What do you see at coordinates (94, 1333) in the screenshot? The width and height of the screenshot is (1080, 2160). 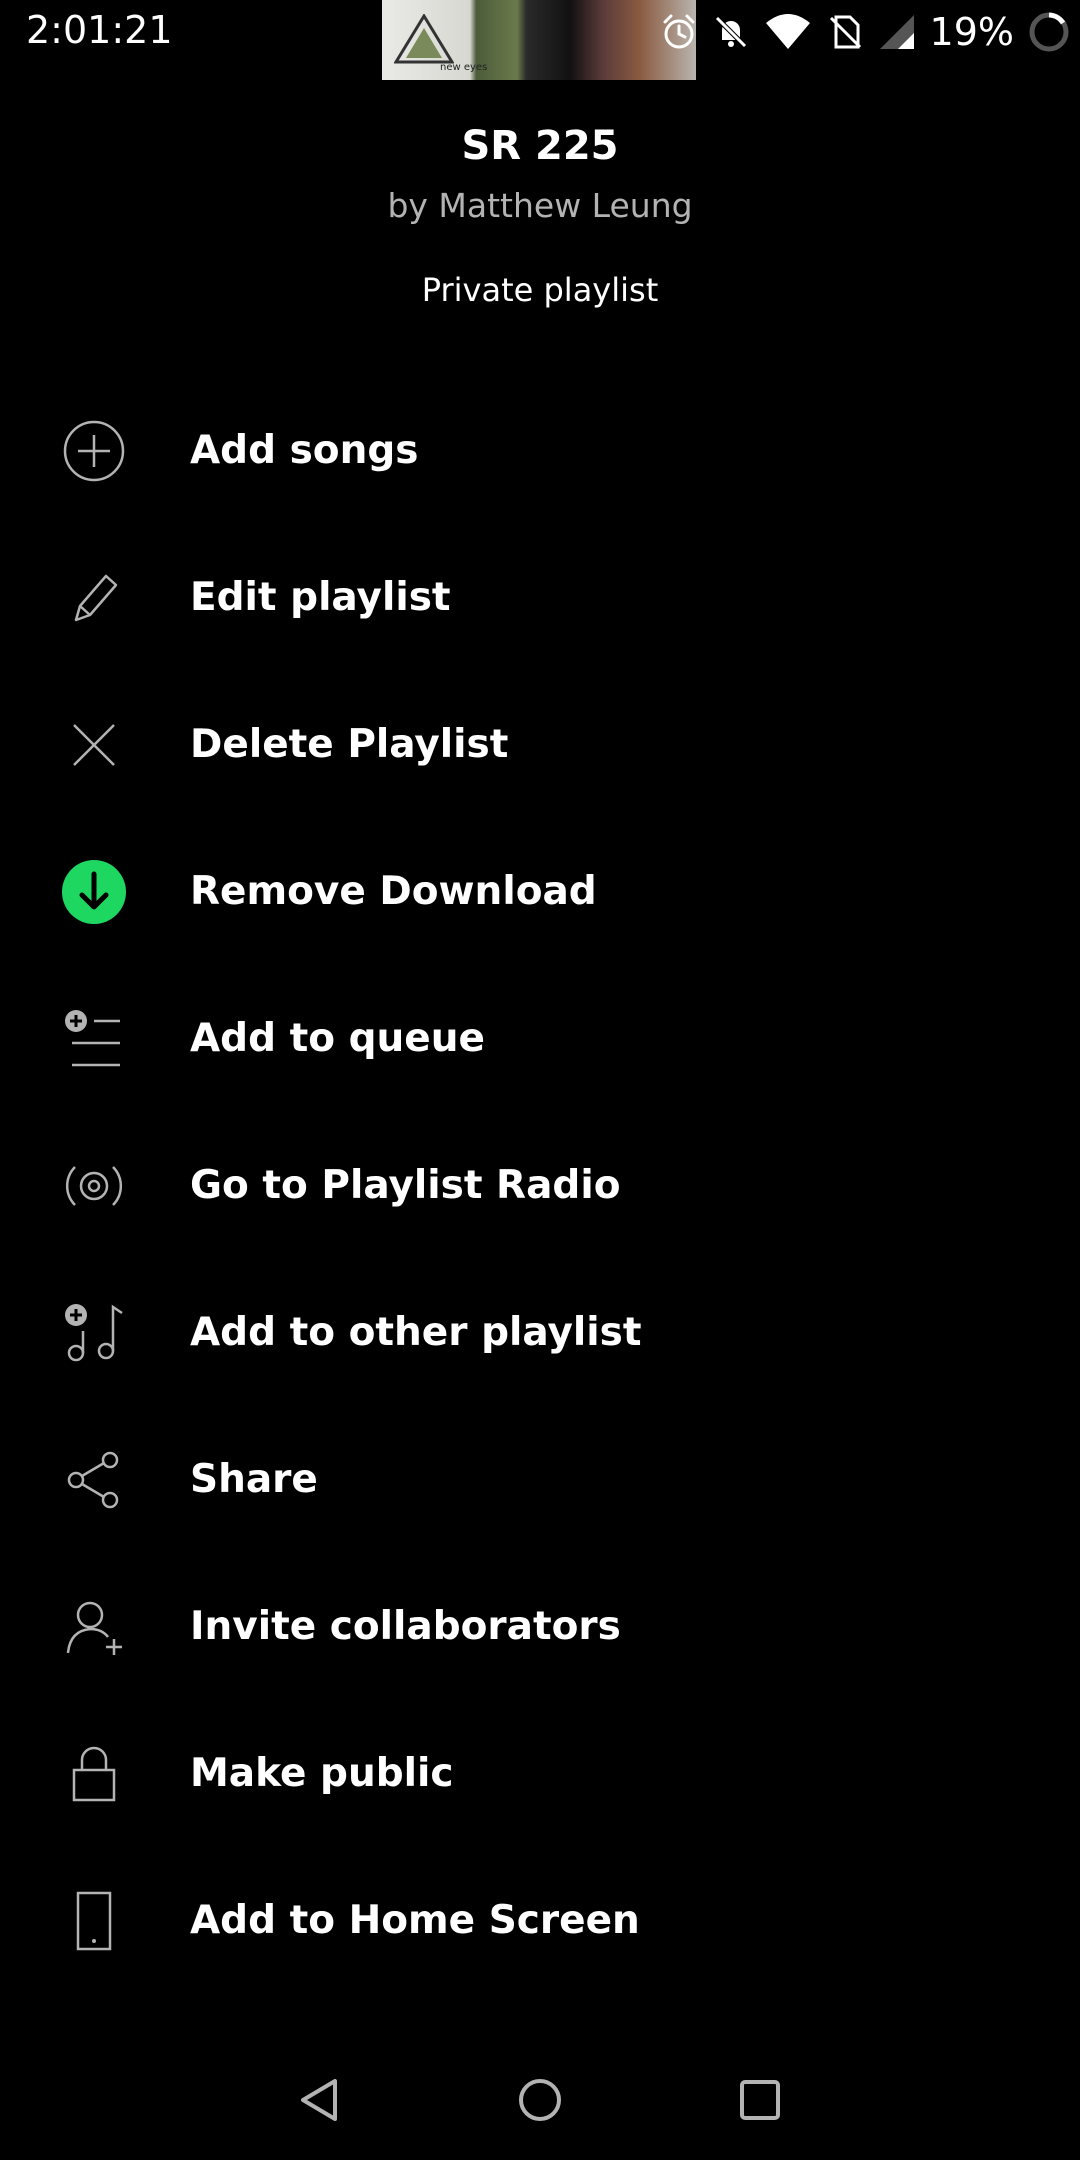 I see `add-to-playlist-icon` at bounding box center [94, 1333].